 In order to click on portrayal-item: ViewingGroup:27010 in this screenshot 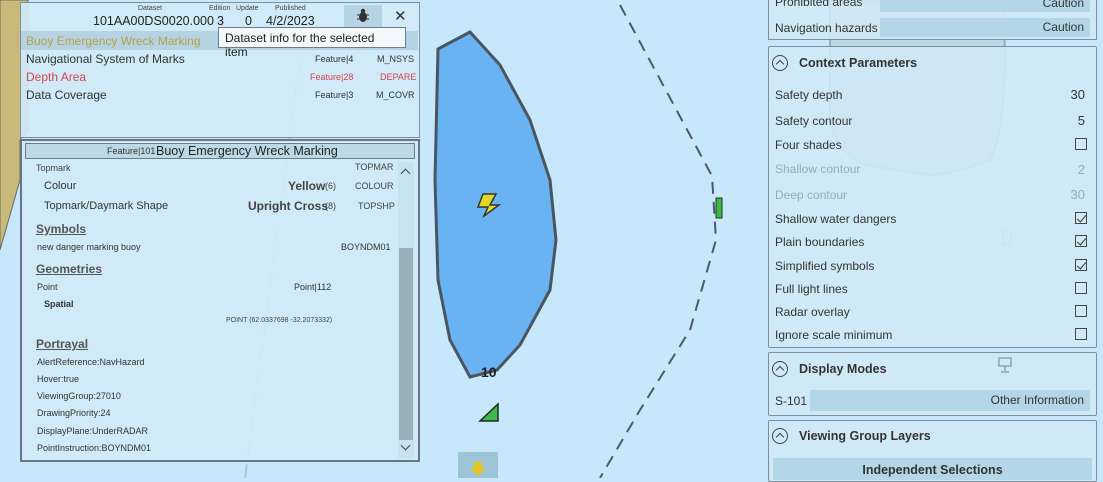, I will do `click(79, 396)`.